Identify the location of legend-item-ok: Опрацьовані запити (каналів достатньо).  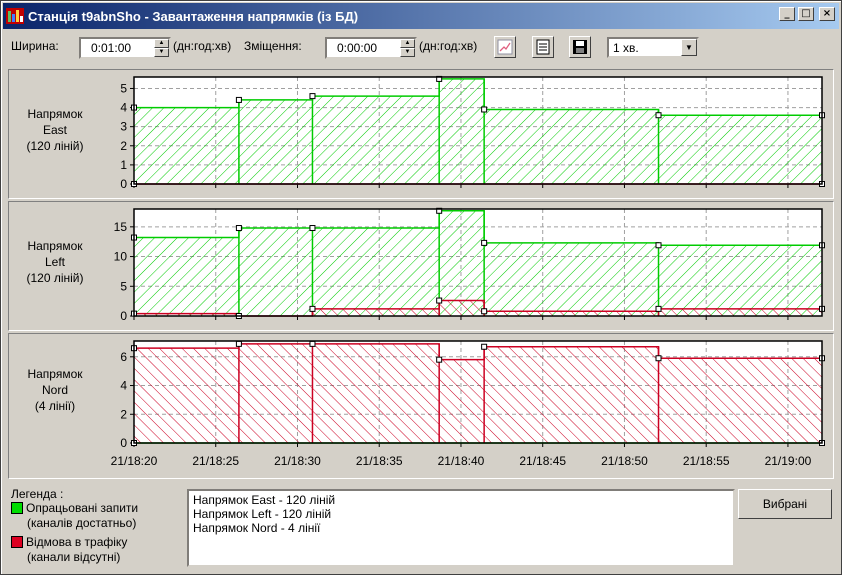
(74, 516).